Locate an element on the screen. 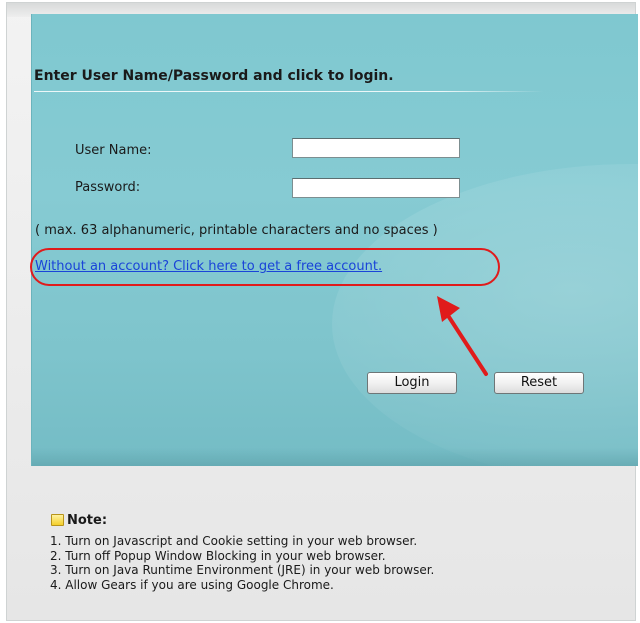 This screenshot has height=623, width=640. username-input is located at coordinates (376, 148).